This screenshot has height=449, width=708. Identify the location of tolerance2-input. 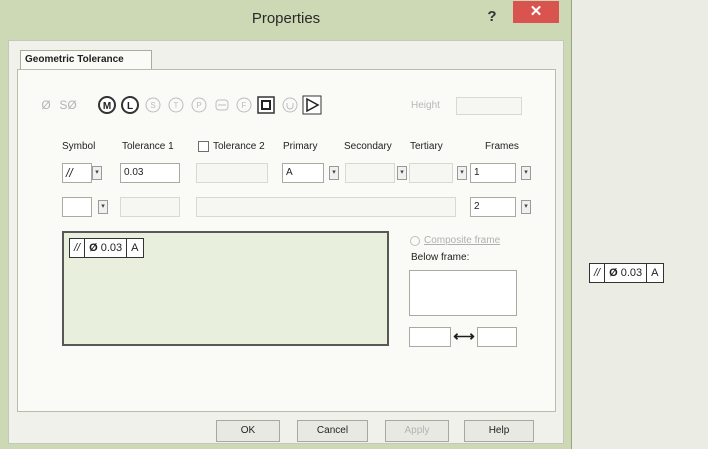
(232, 173).